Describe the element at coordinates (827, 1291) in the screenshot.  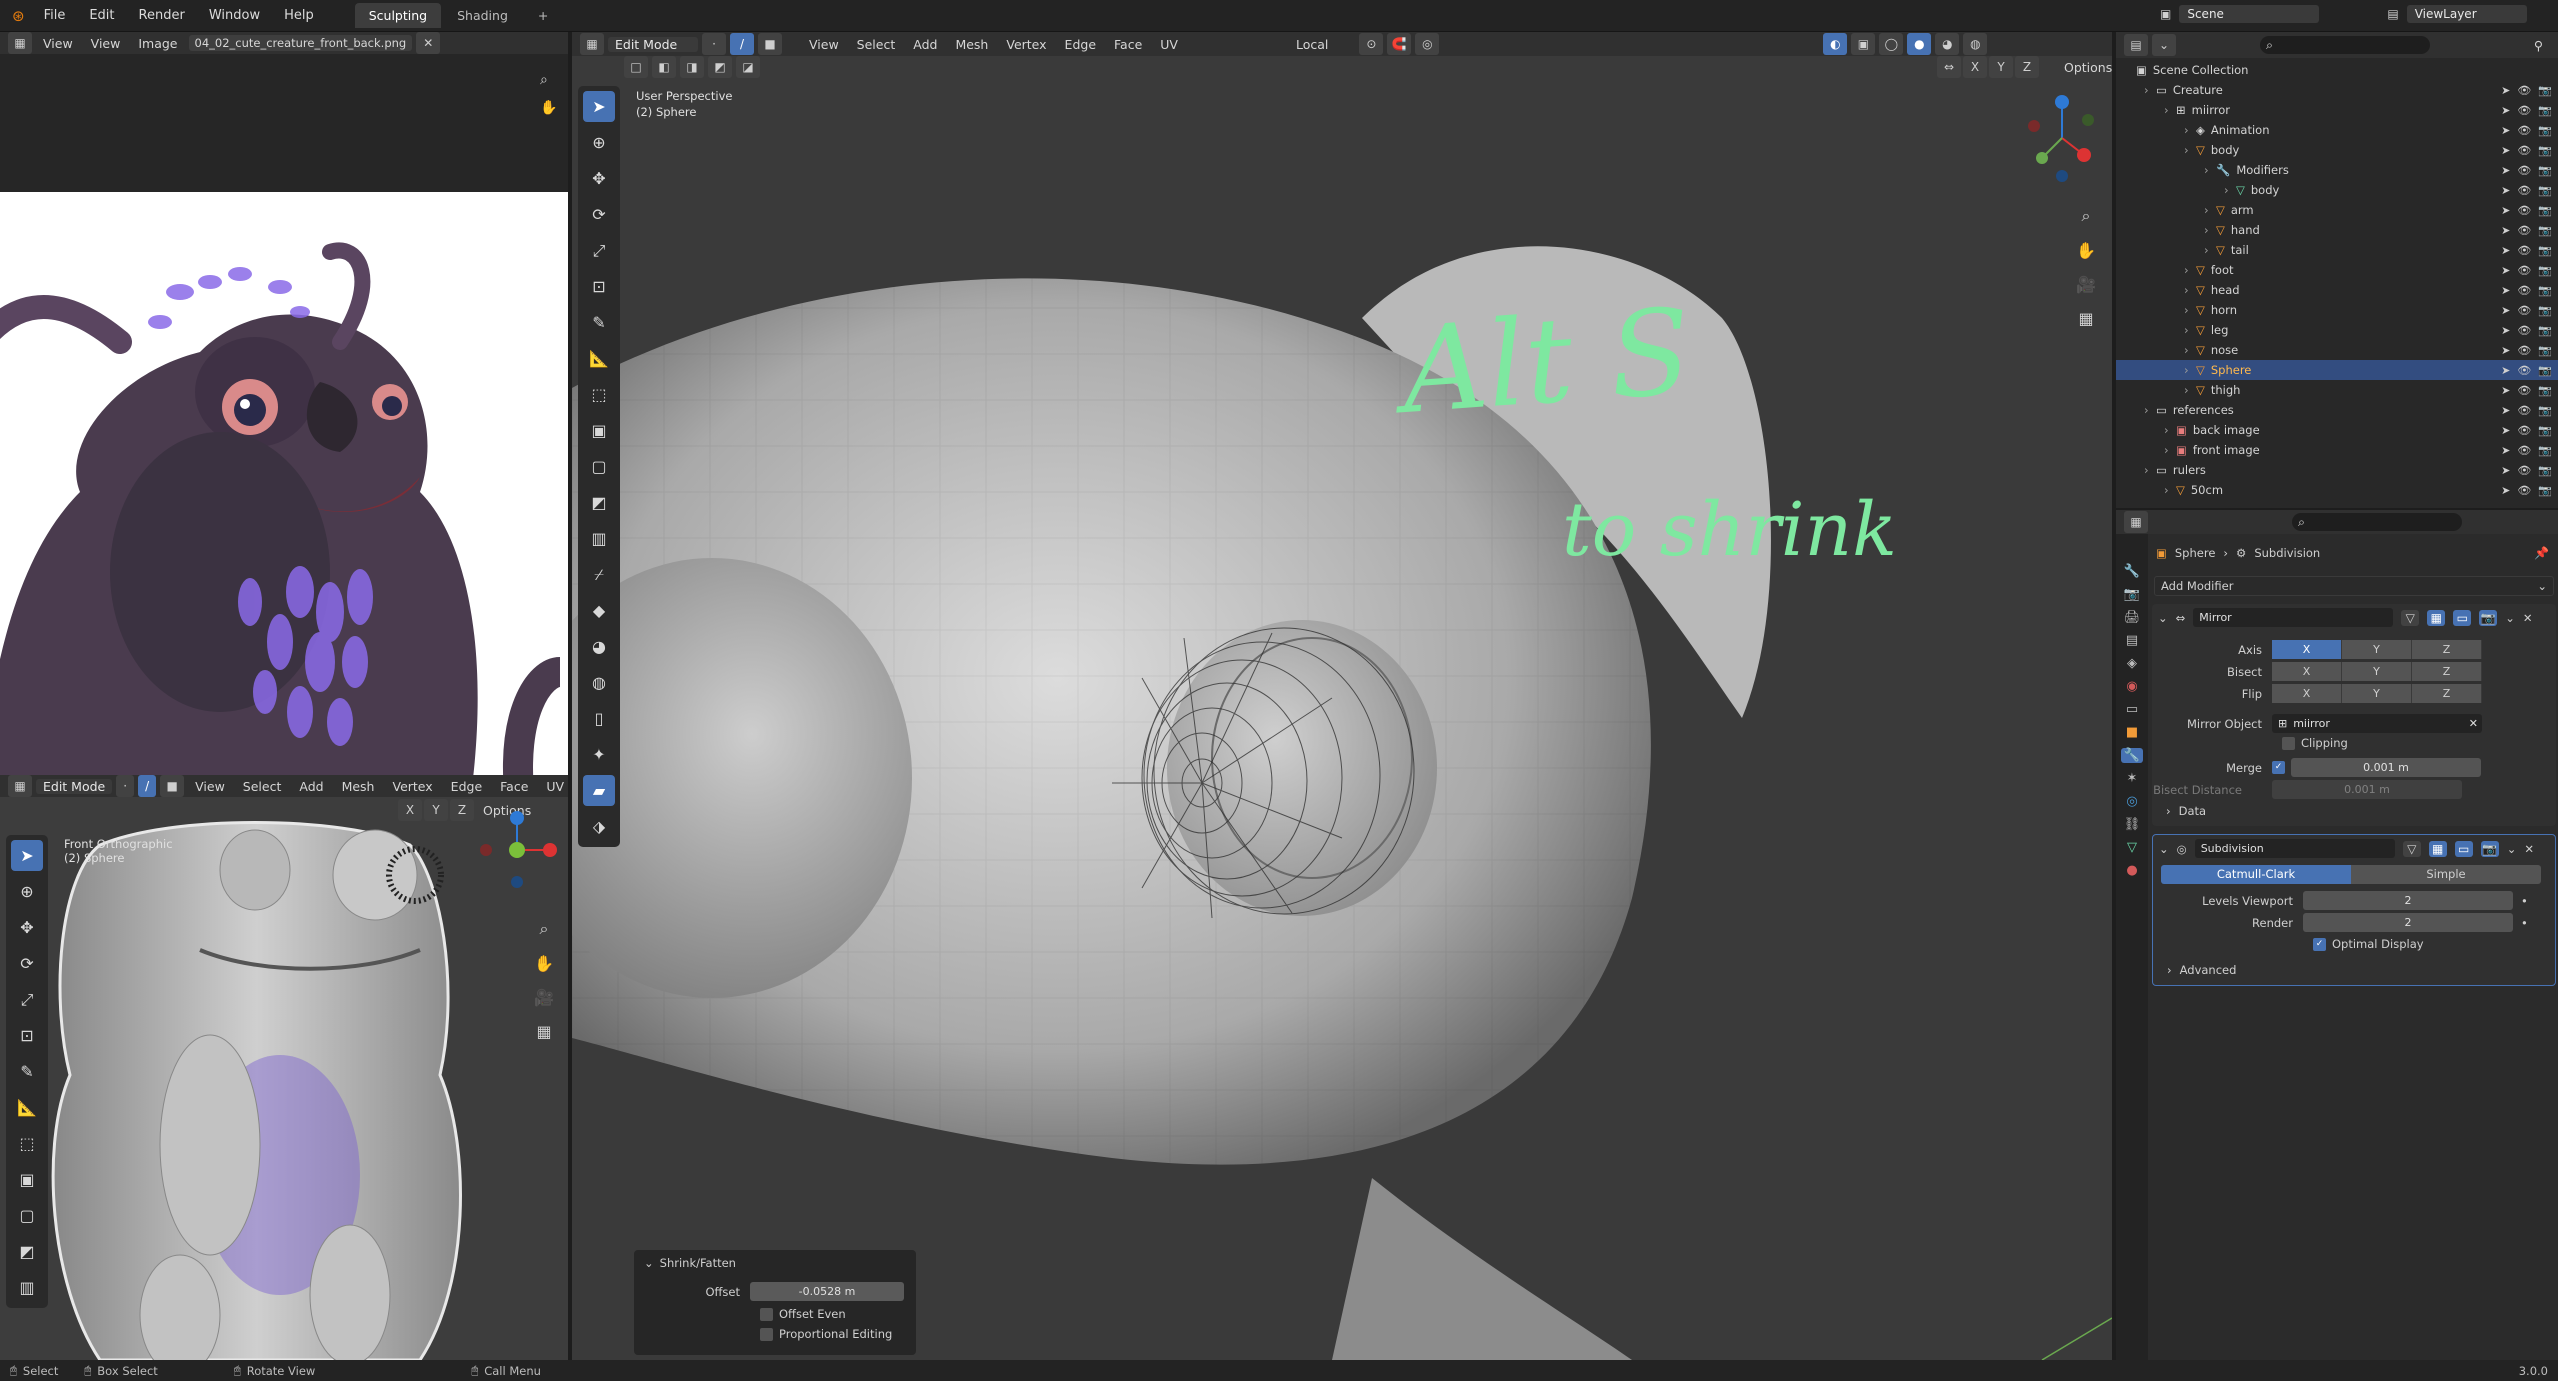
I see `offset-field: -0.0528 m` at that location.